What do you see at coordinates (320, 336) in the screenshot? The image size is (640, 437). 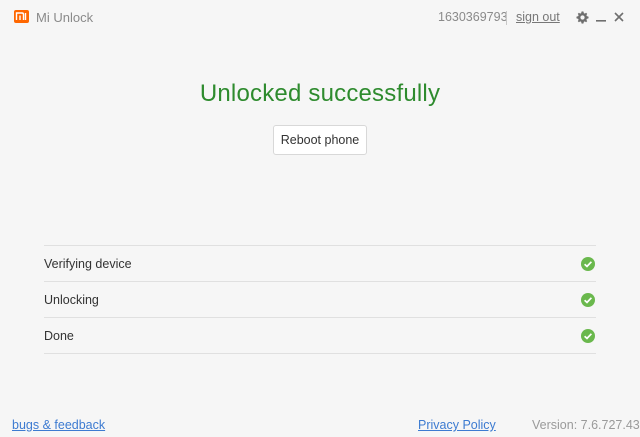 I see `step-row: Done` at bounding box center [320, 336].